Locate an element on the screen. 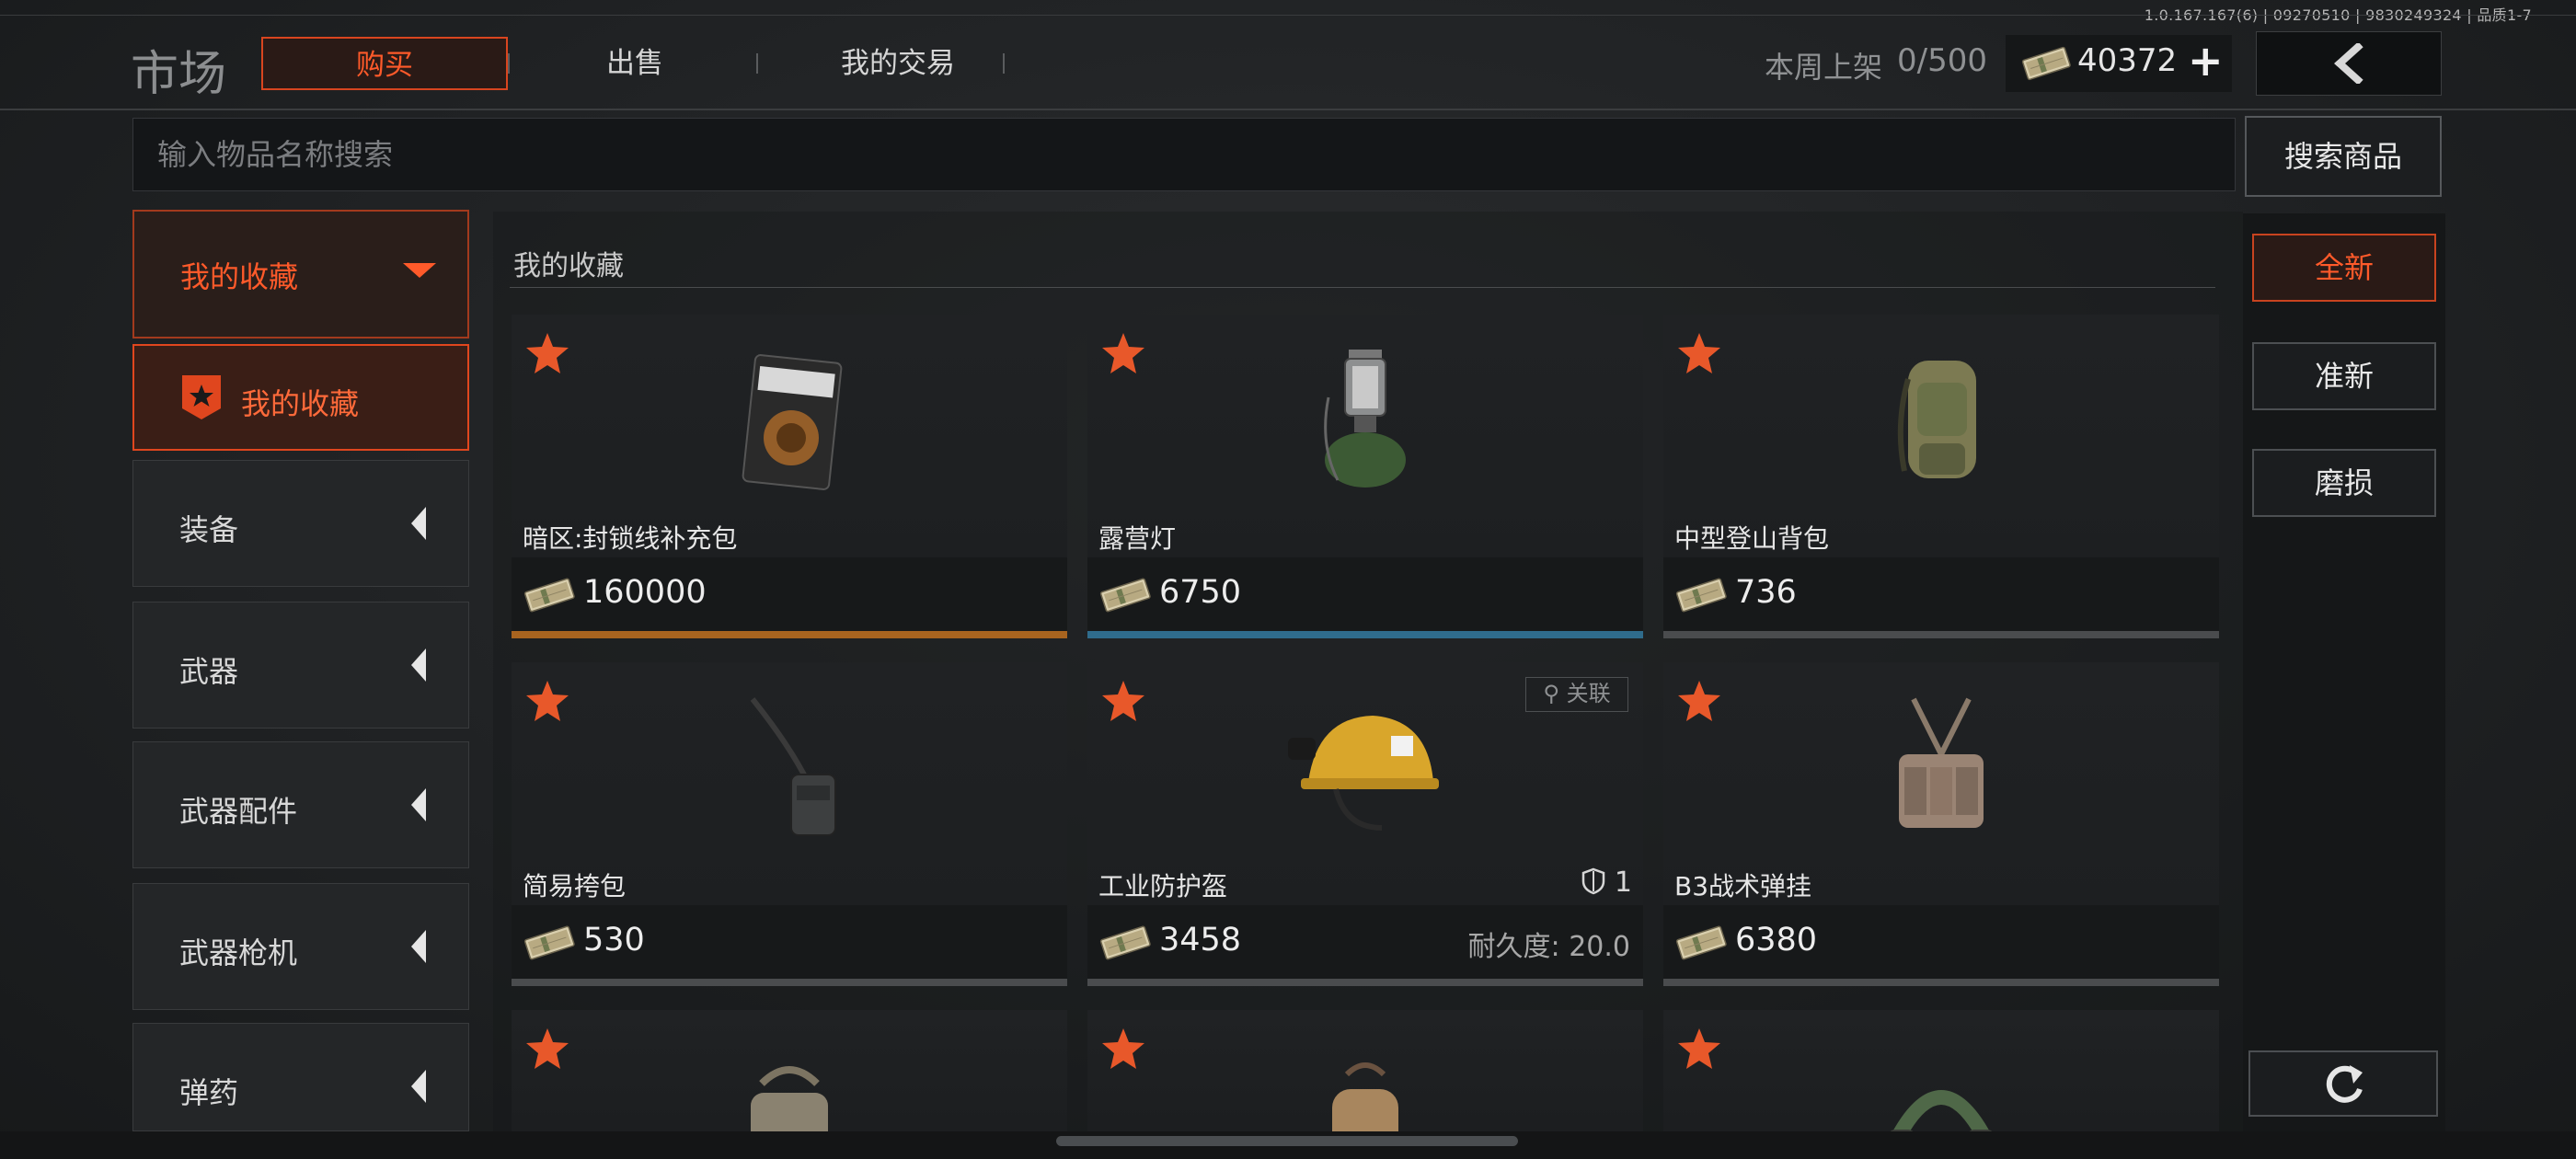  item-price: 3458 is located at coordinates (1200, 940).